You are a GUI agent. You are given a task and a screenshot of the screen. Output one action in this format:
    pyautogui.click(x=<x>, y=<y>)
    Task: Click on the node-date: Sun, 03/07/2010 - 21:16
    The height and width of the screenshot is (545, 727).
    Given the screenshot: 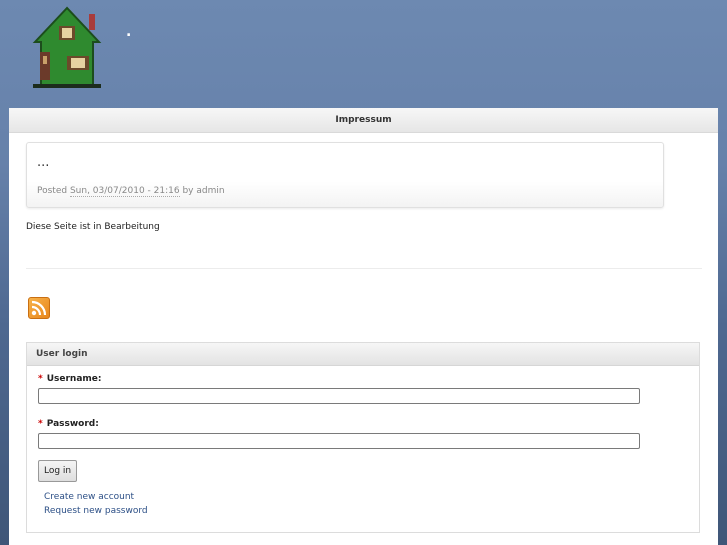 What is the action you would take?
    pyautogui.click(x=124, y=191)
    